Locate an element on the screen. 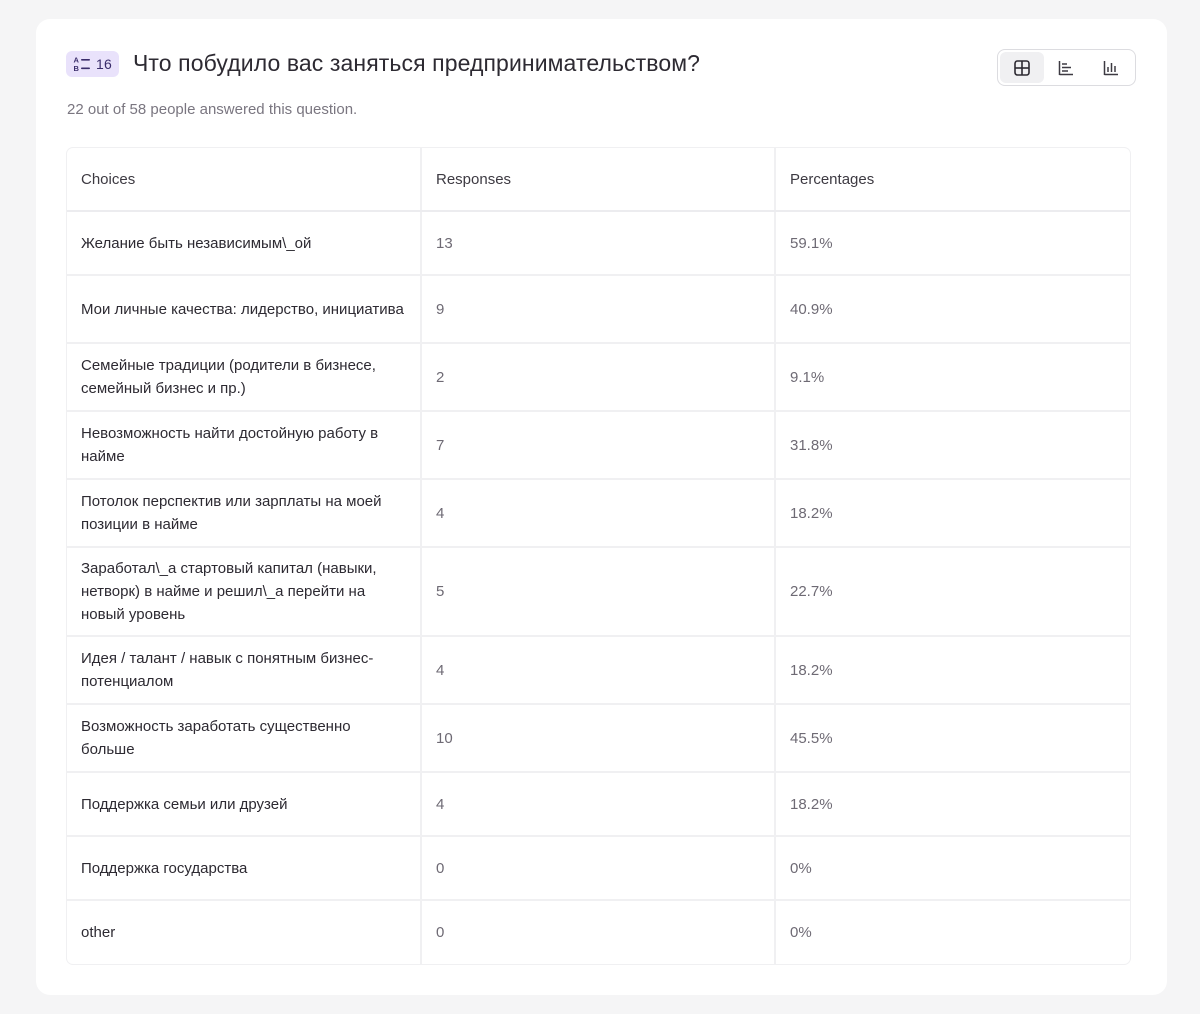  svg-text: B is located at coordinates (77, 68).